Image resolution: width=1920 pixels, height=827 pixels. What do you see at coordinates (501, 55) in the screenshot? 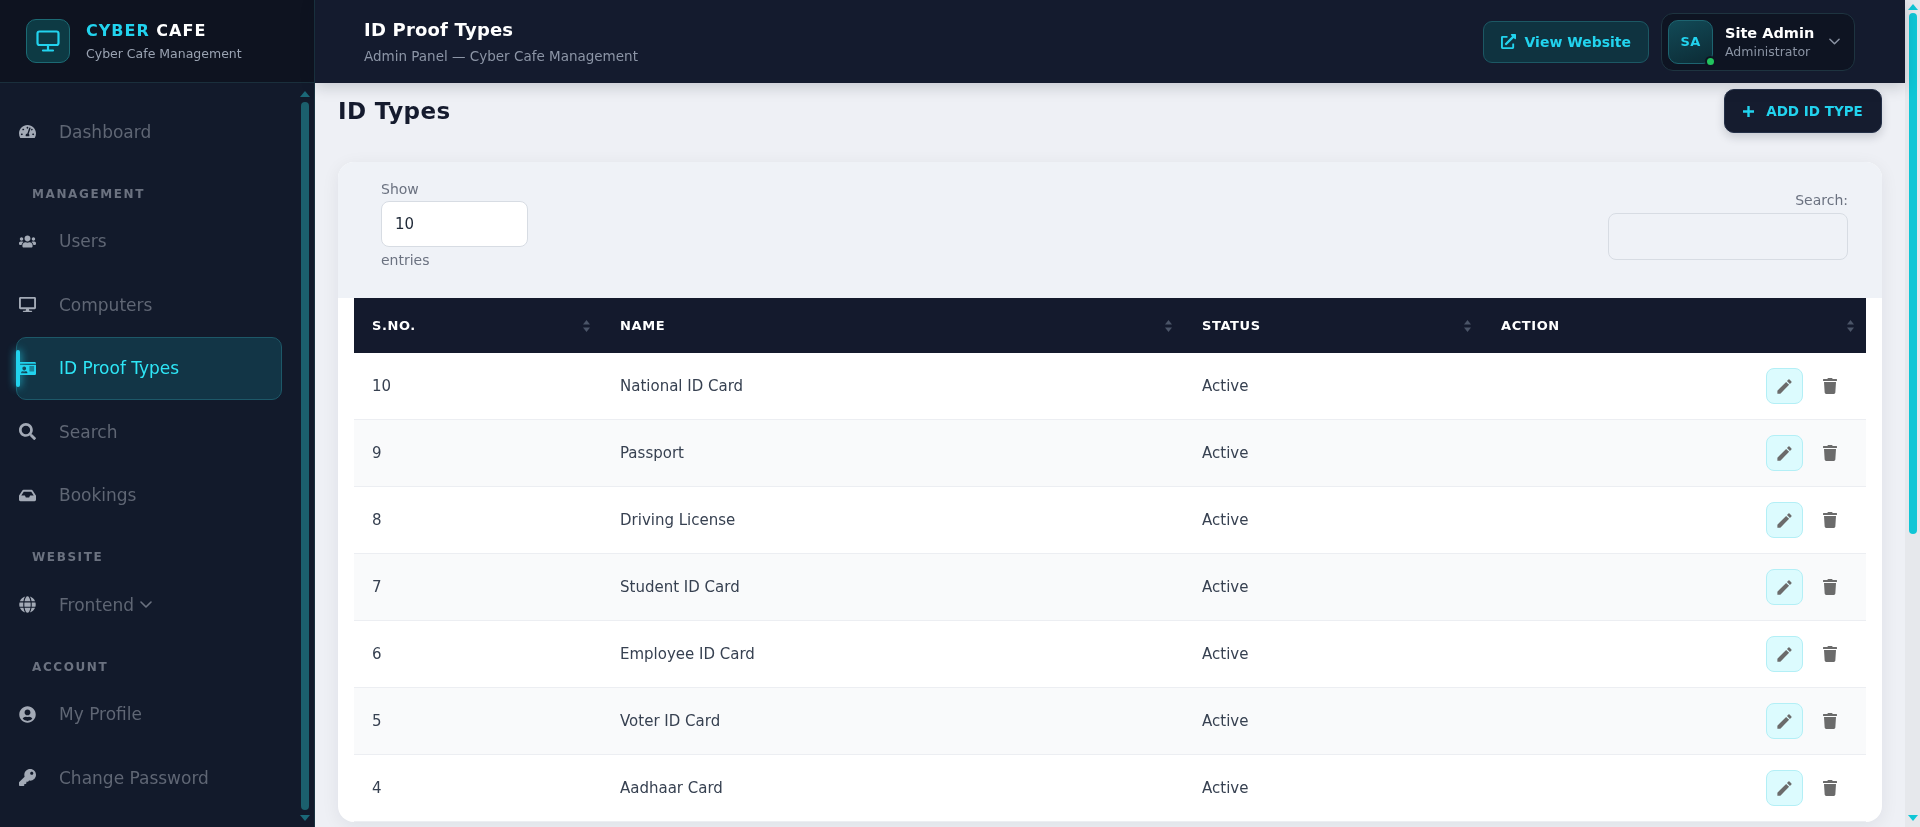
I see `header-subtitle: Admin Panel — Cyber Cafe Management` at bounding box center [501, 55].